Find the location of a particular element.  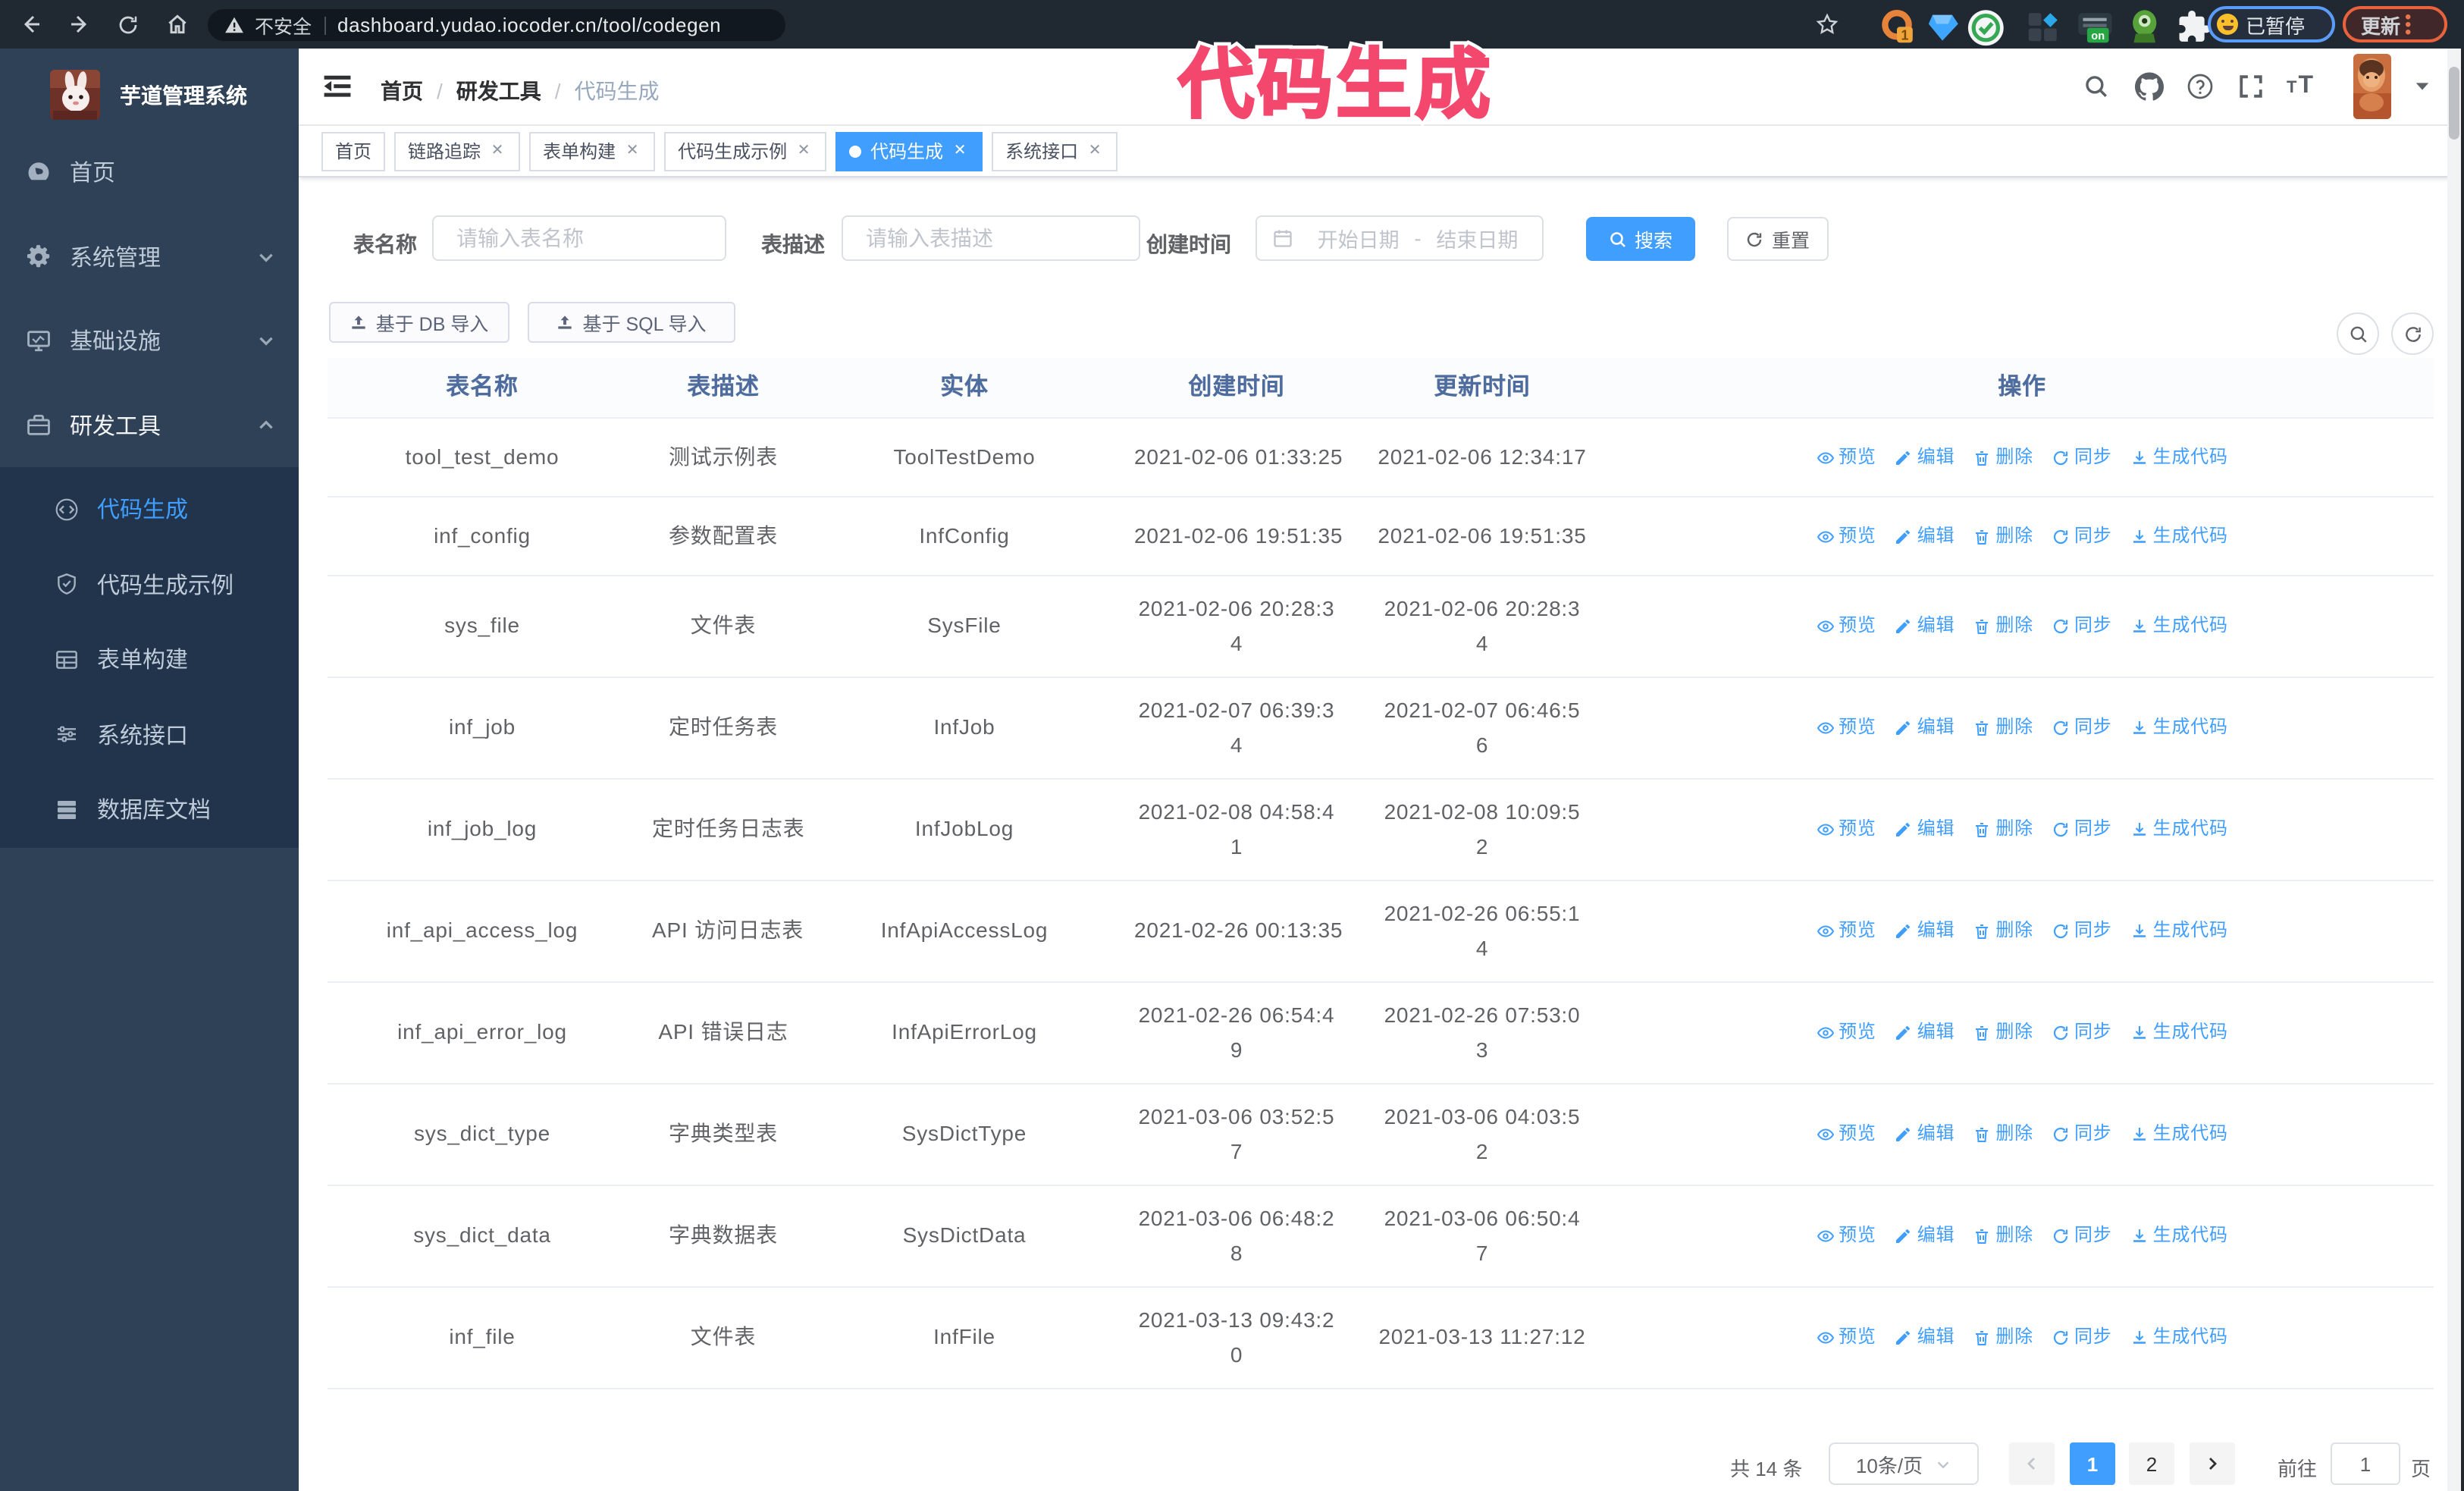

svg-text: on is located at coordinates (2098, 36).